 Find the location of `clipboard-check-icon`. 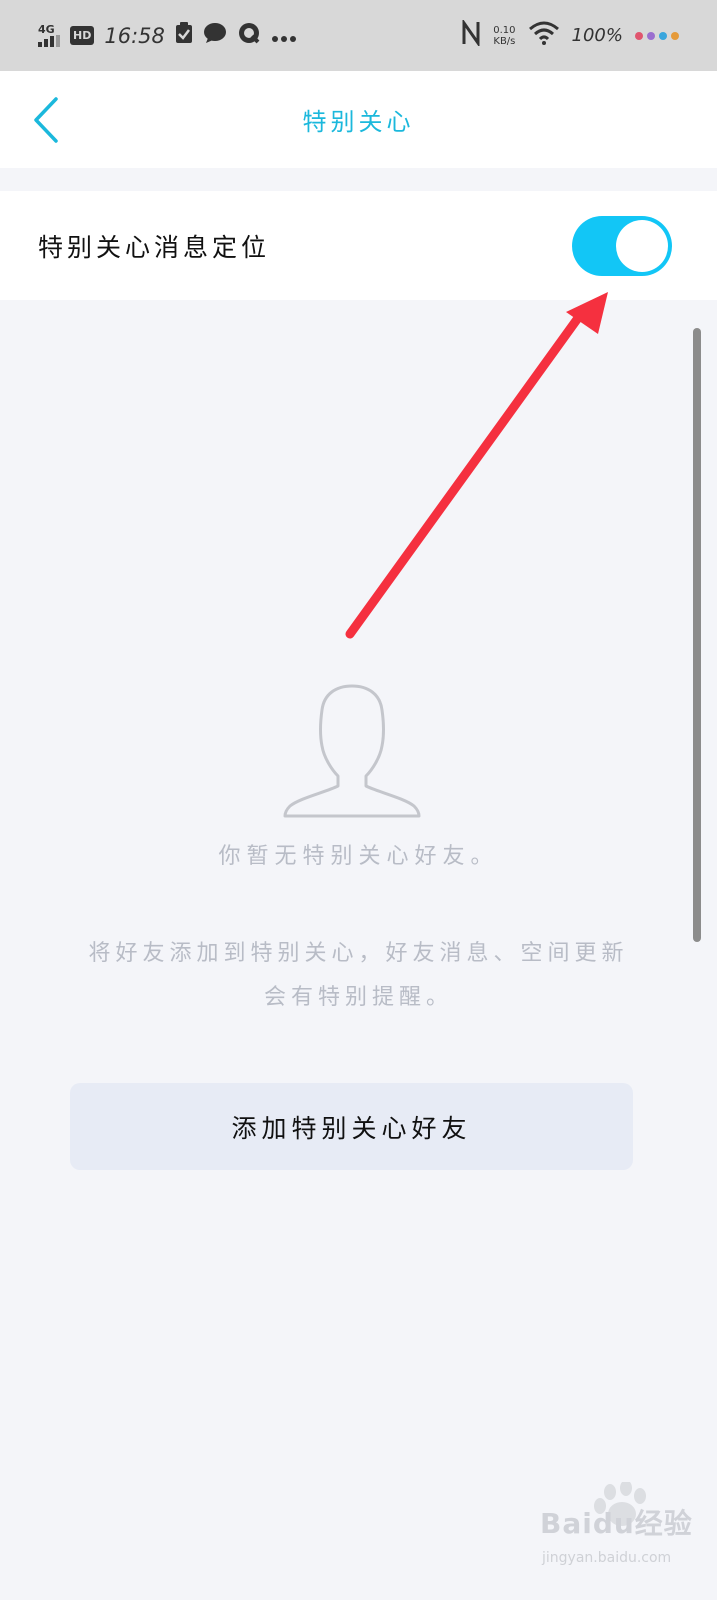

clipboard-check-icon is located at coordinates (184, 35).